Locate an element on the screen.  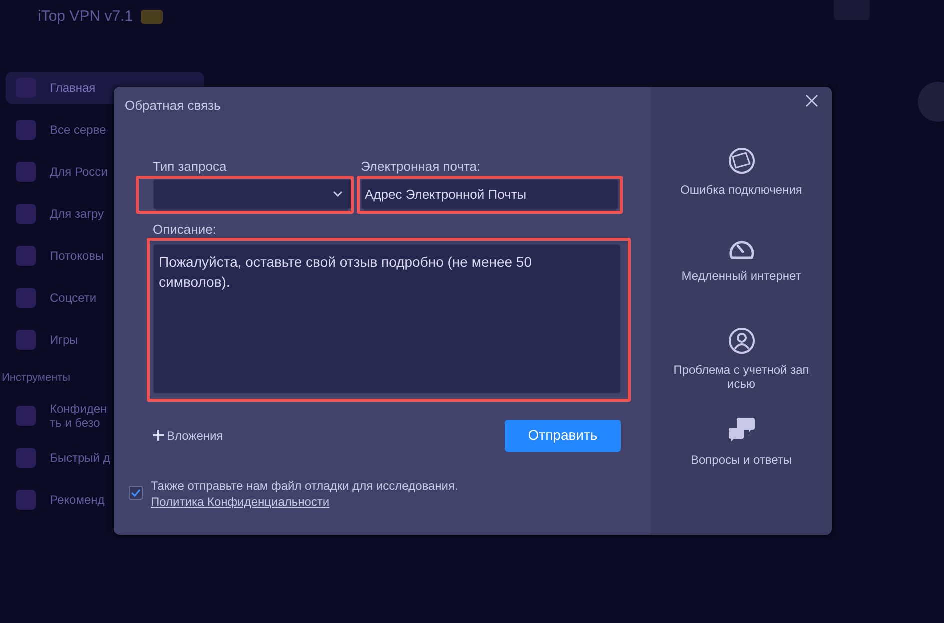
checkbox is located at coordinates (136, 493).